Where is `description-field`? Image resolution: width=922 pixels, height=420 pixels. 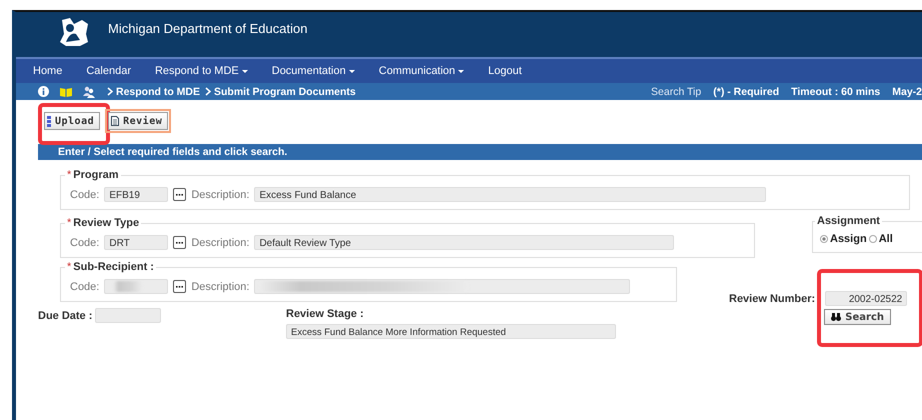
description-field is located at coordinates (442, 286).